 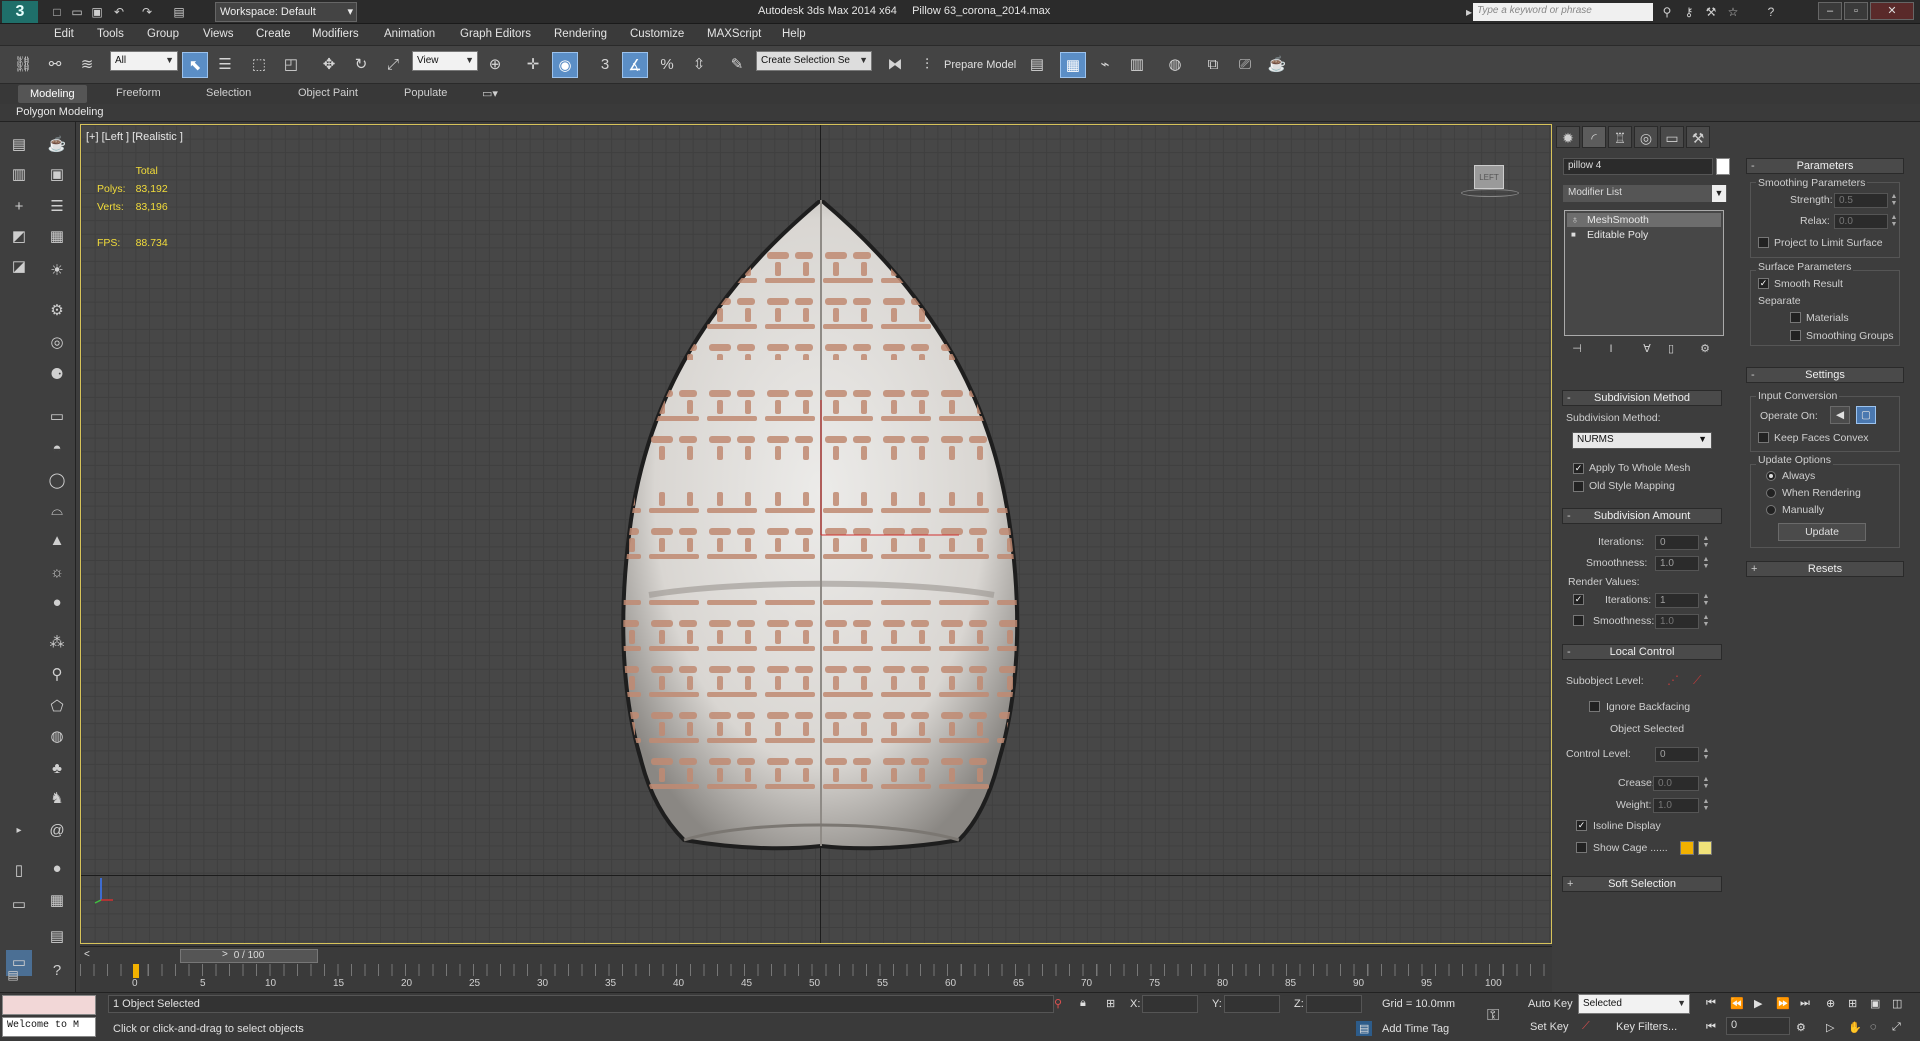 What do you see at coordinates (1646, 137) in the screenshot?
I see `motion-tab-icon: ◎` at bounding box center [1646, 137].